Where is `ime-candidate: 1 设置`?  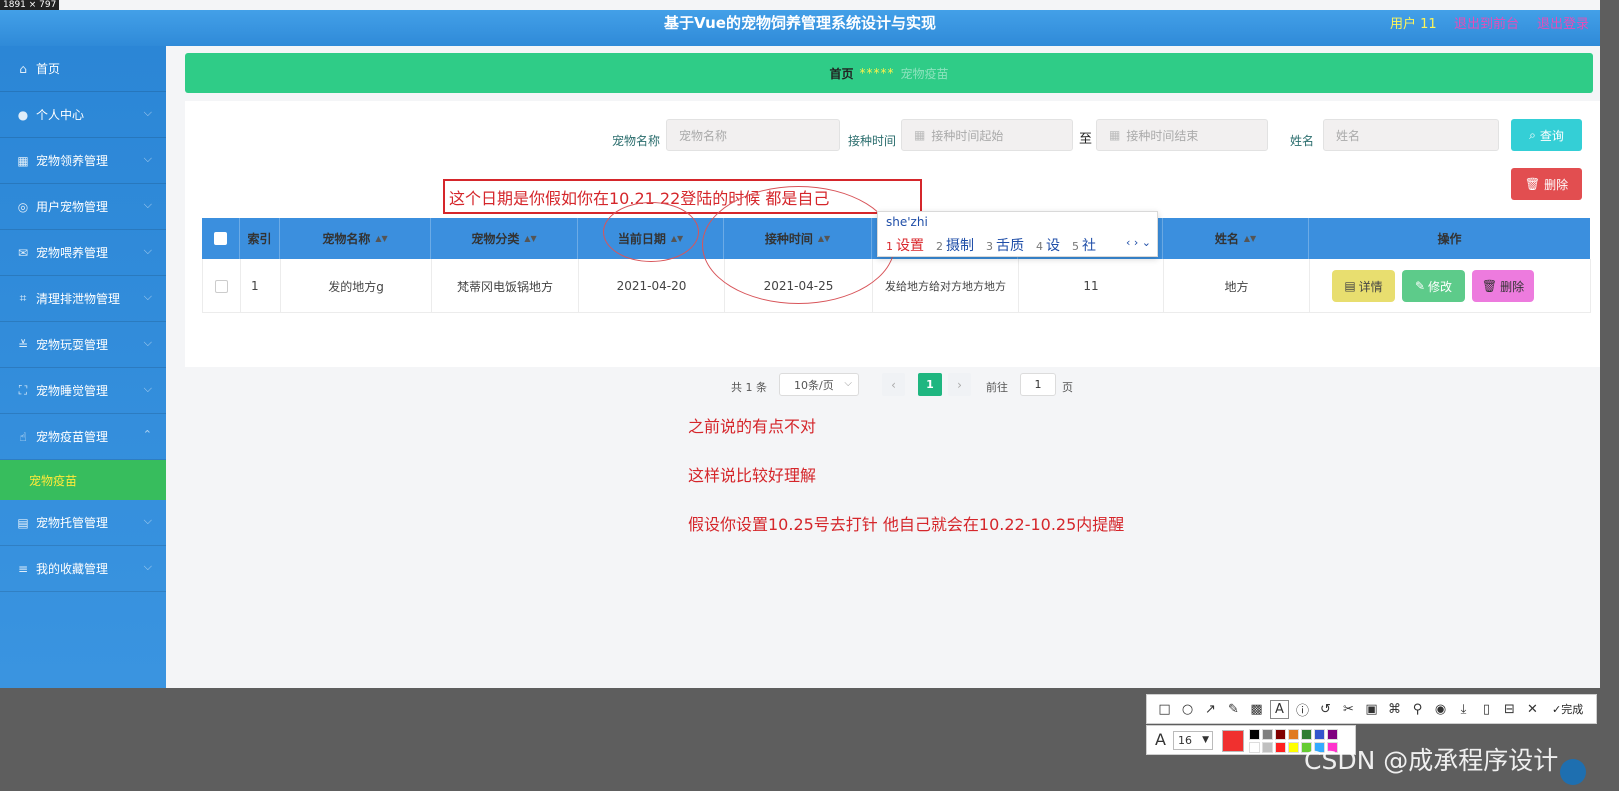 ime-candidate: 1 设置 is located at coordinates (905, 245).